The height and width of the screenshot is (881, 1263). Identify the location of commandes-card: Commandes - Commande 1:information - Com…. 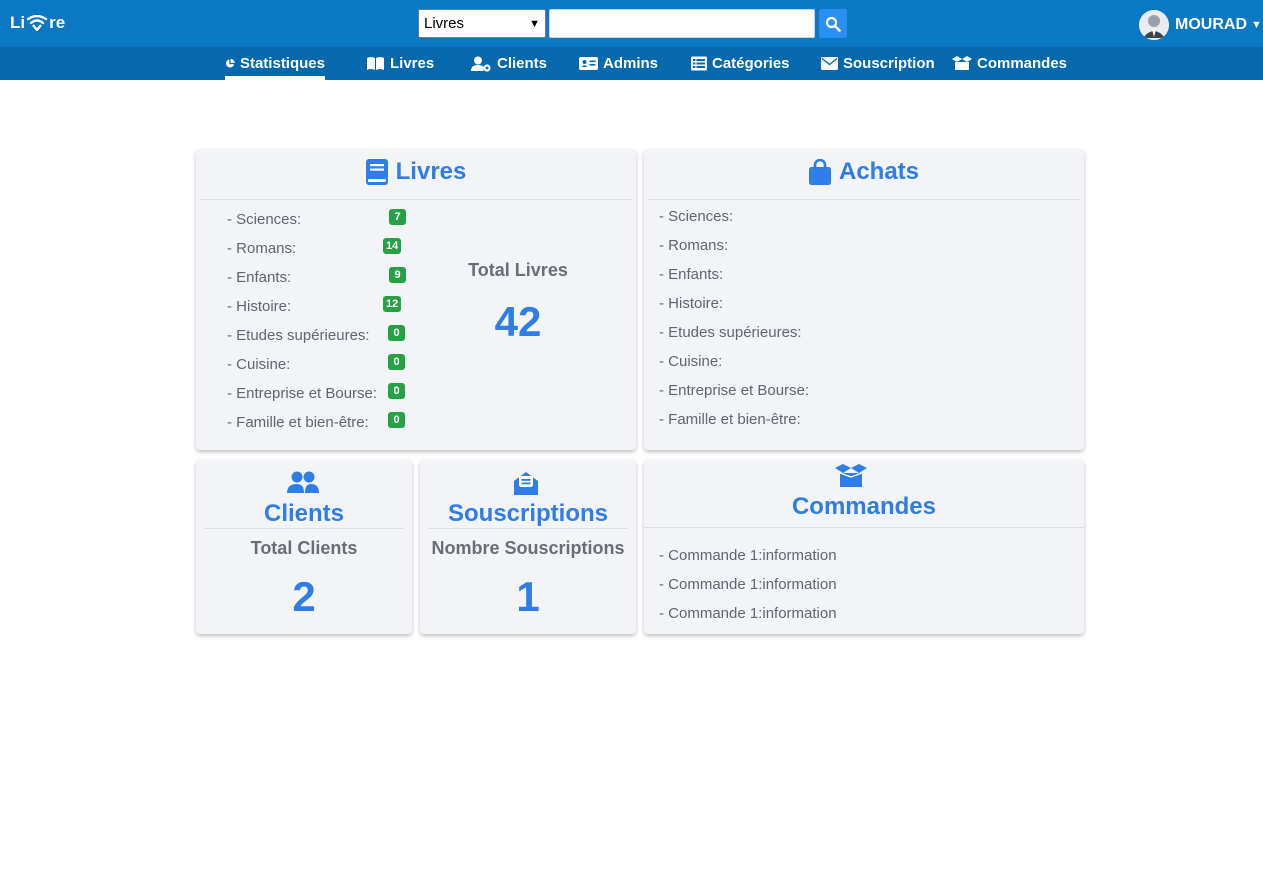
(864, 547).